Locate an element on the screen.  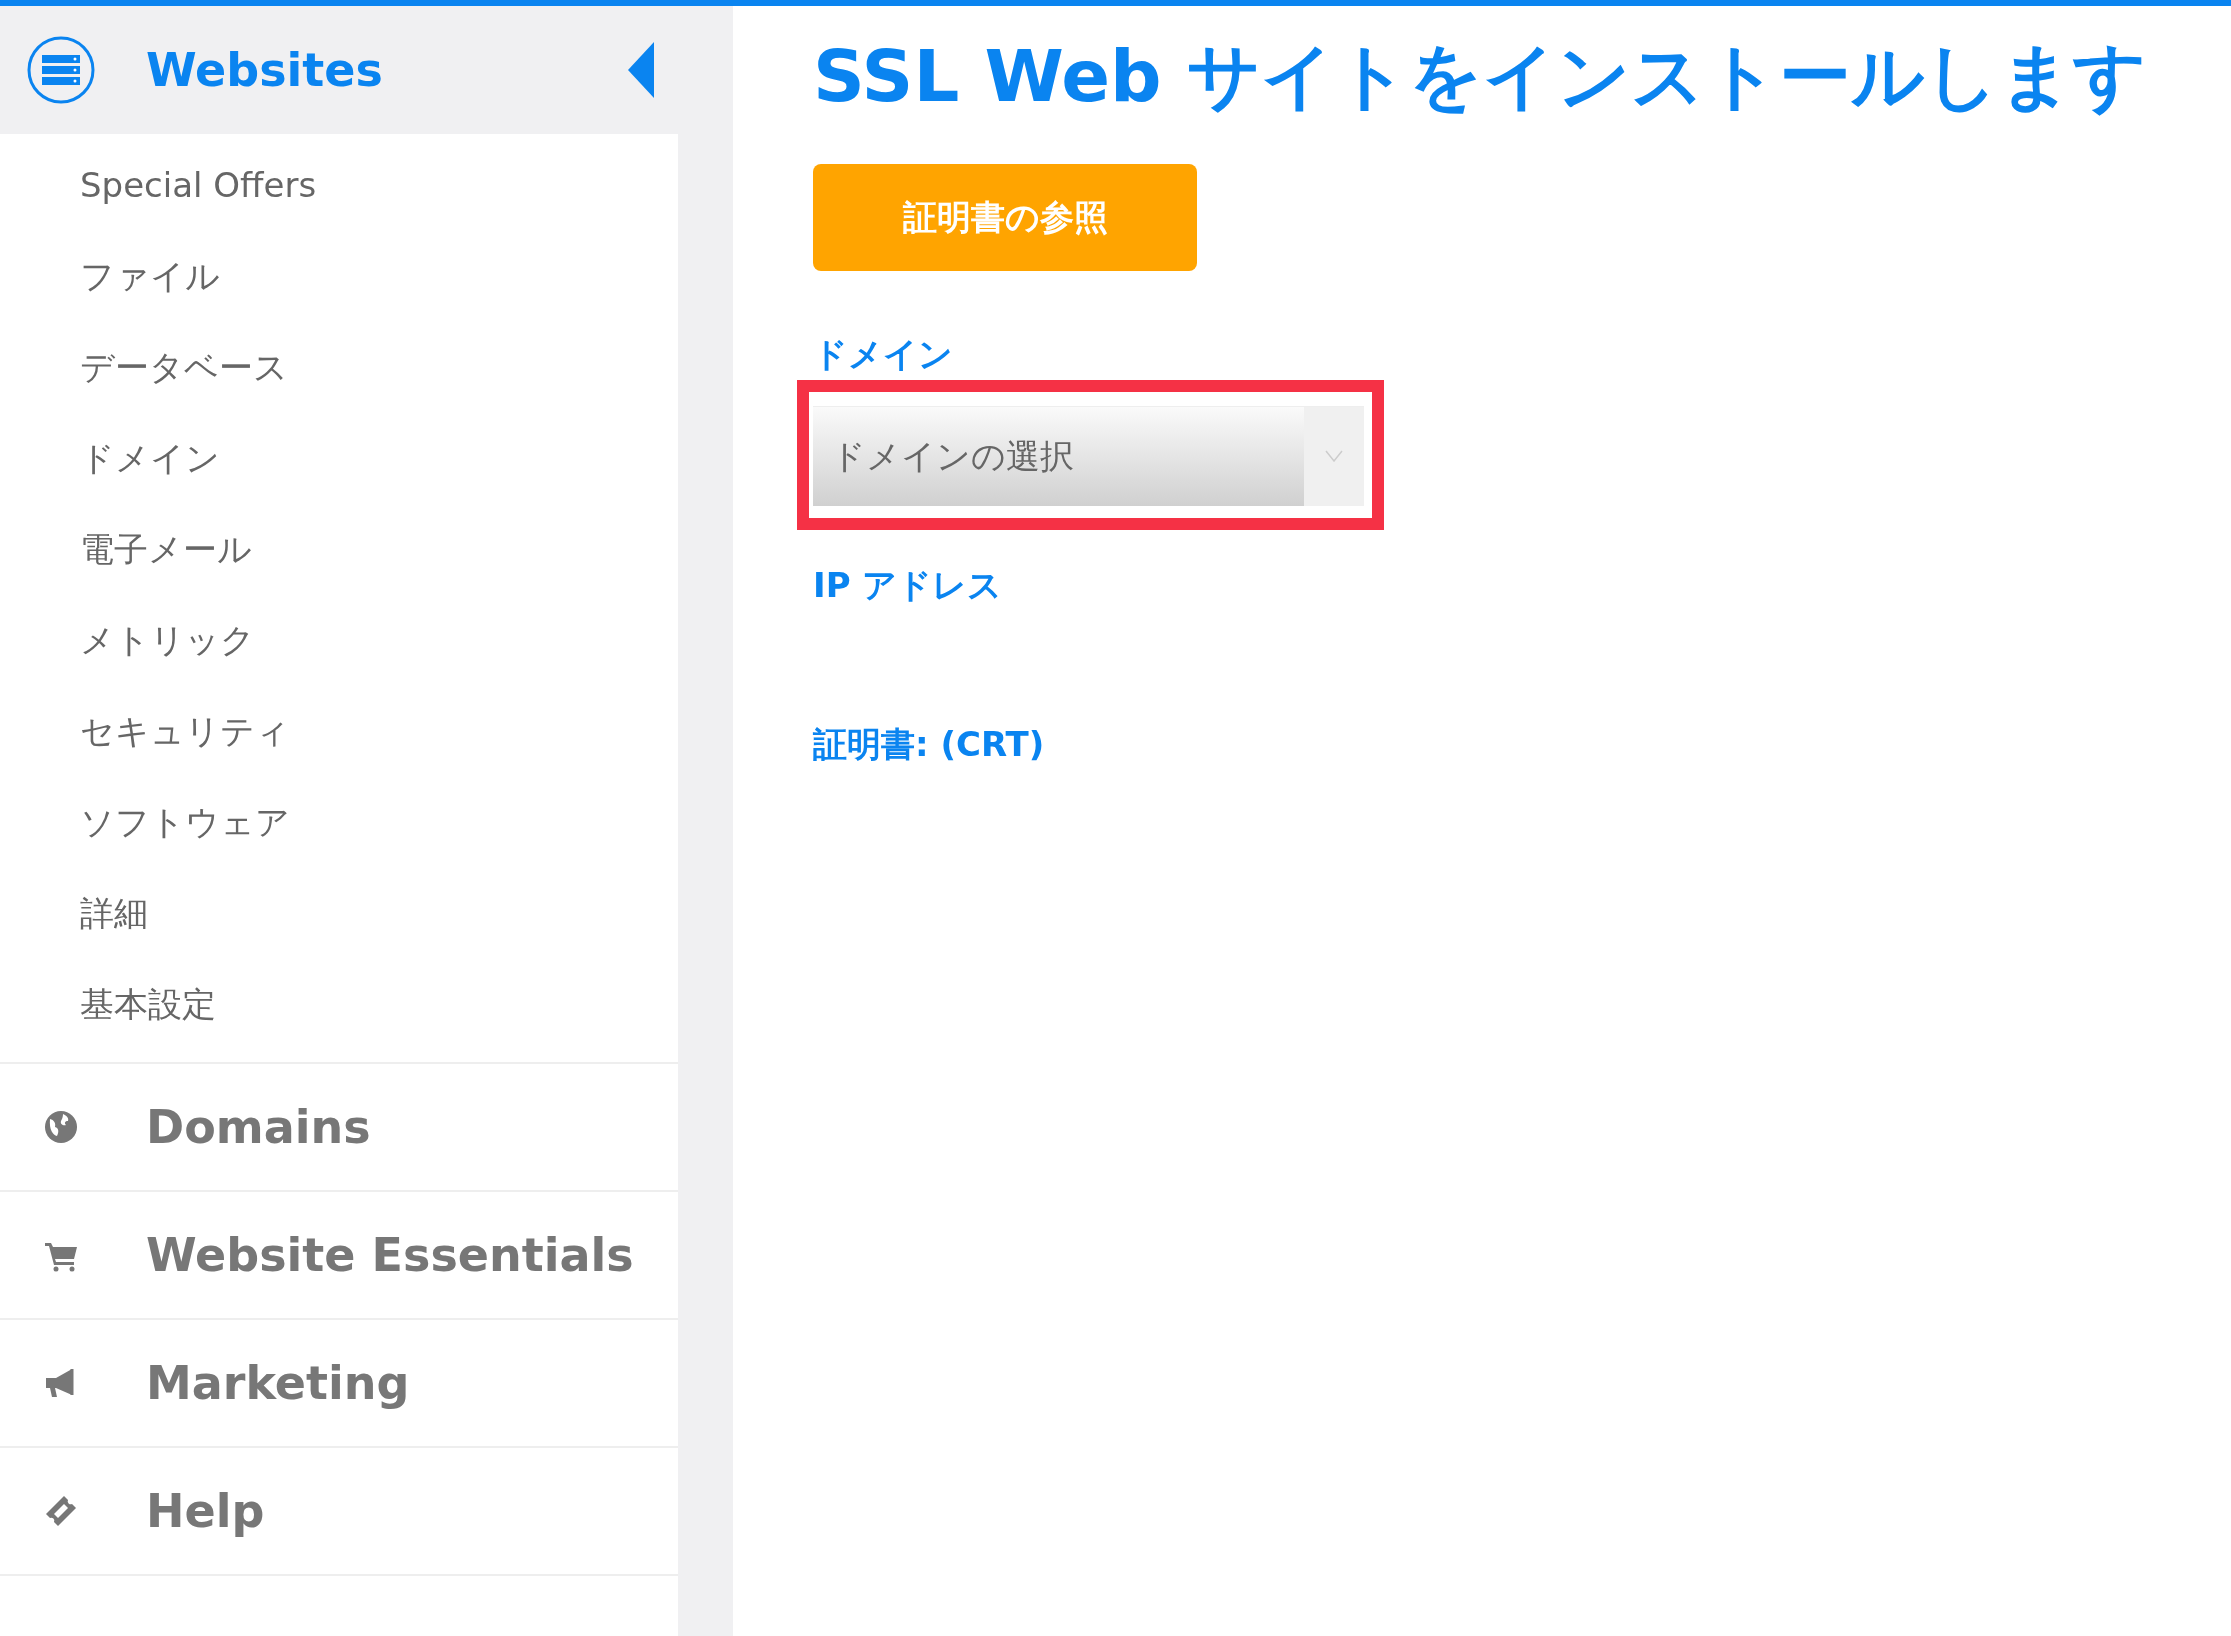
domain-select: ドメインの選択 is located at coordinates (1088, 455).